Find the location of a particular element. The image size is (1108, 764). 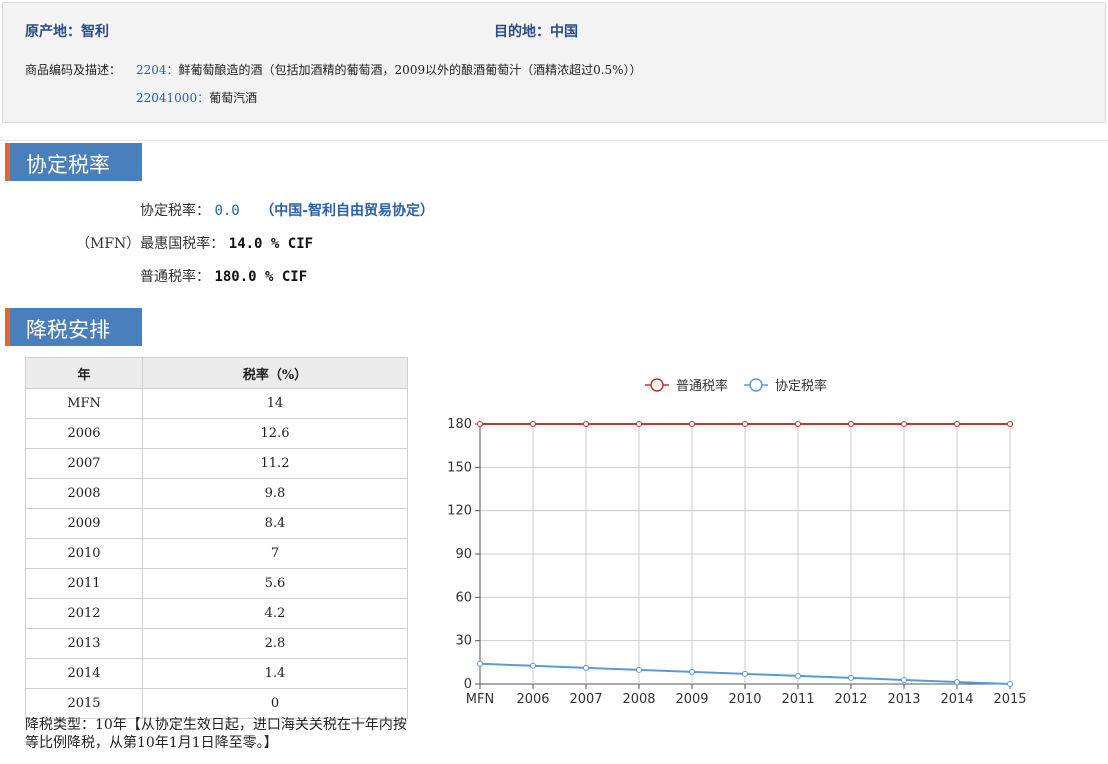

agreed-rate-row: 协定税率： 0.0 （中国-智利自由贸易协定） is located at coordinates (287, 210).